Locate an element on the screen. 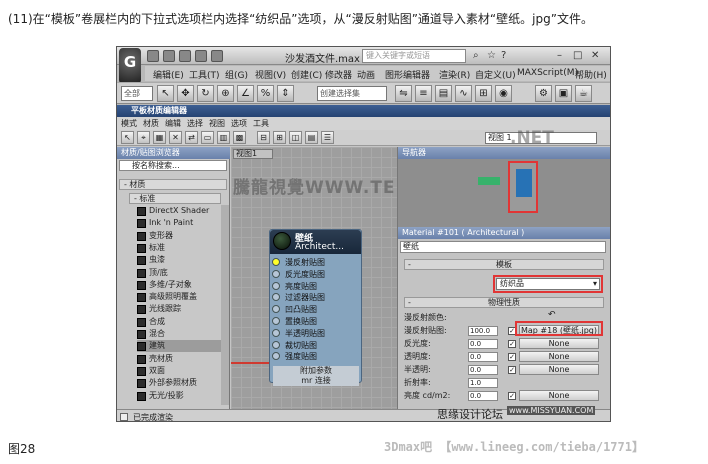  material-list-item: 变形器 is located at coordinates (179, 236).